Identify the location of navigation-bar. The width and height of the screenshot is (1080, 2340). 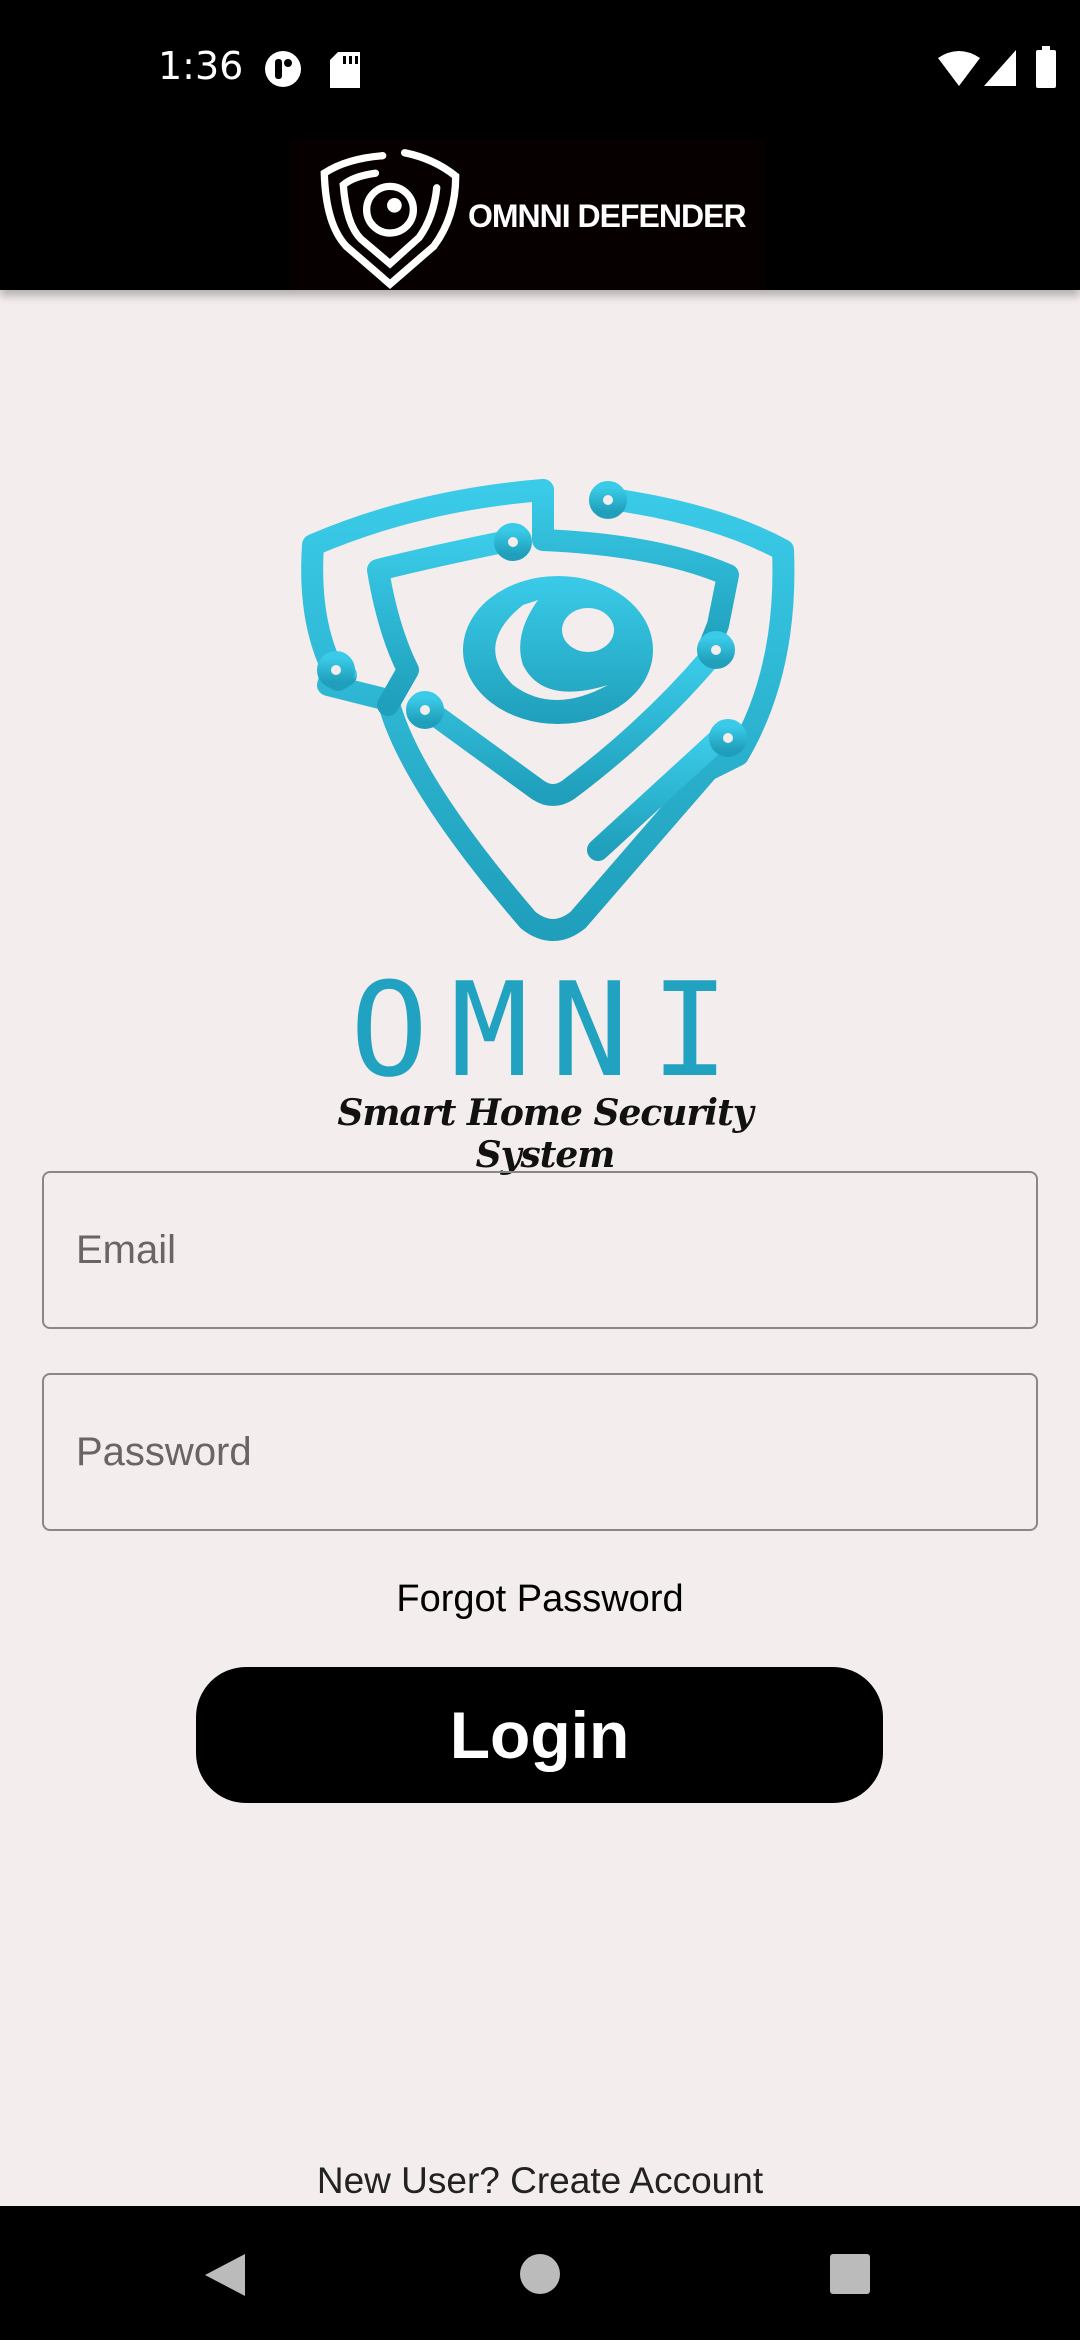
(540, 2273).